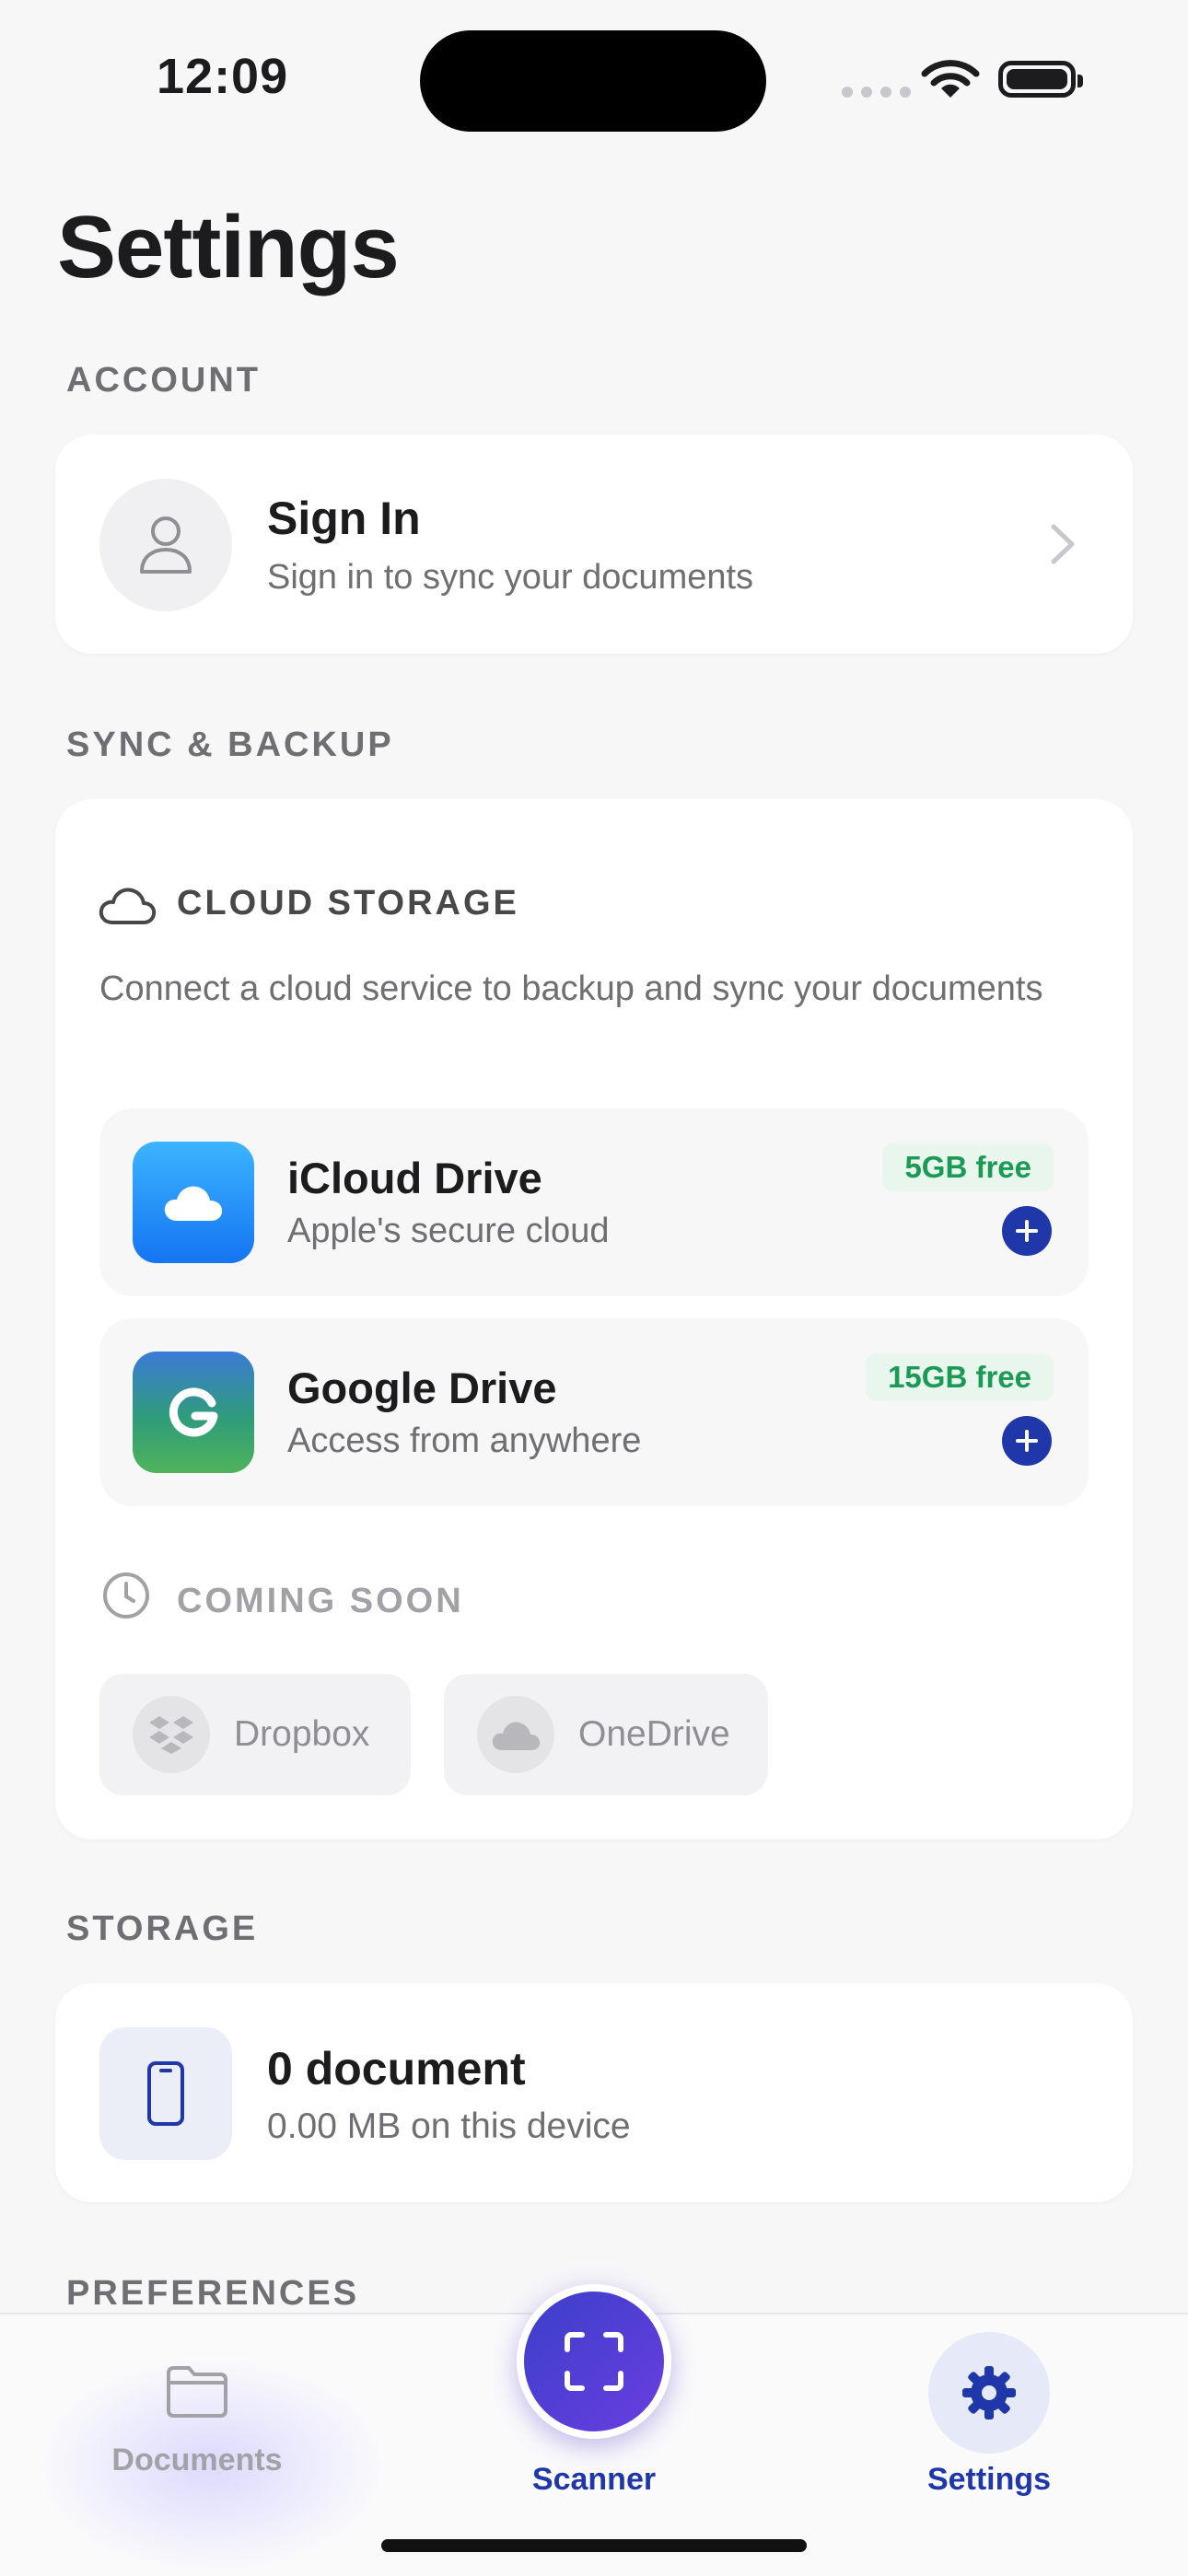 This screenshot has width=1188, height=2576. Describe the element at coordinates (197, 2460) in the screenshot. I see `tab-label: Documents` at that location.